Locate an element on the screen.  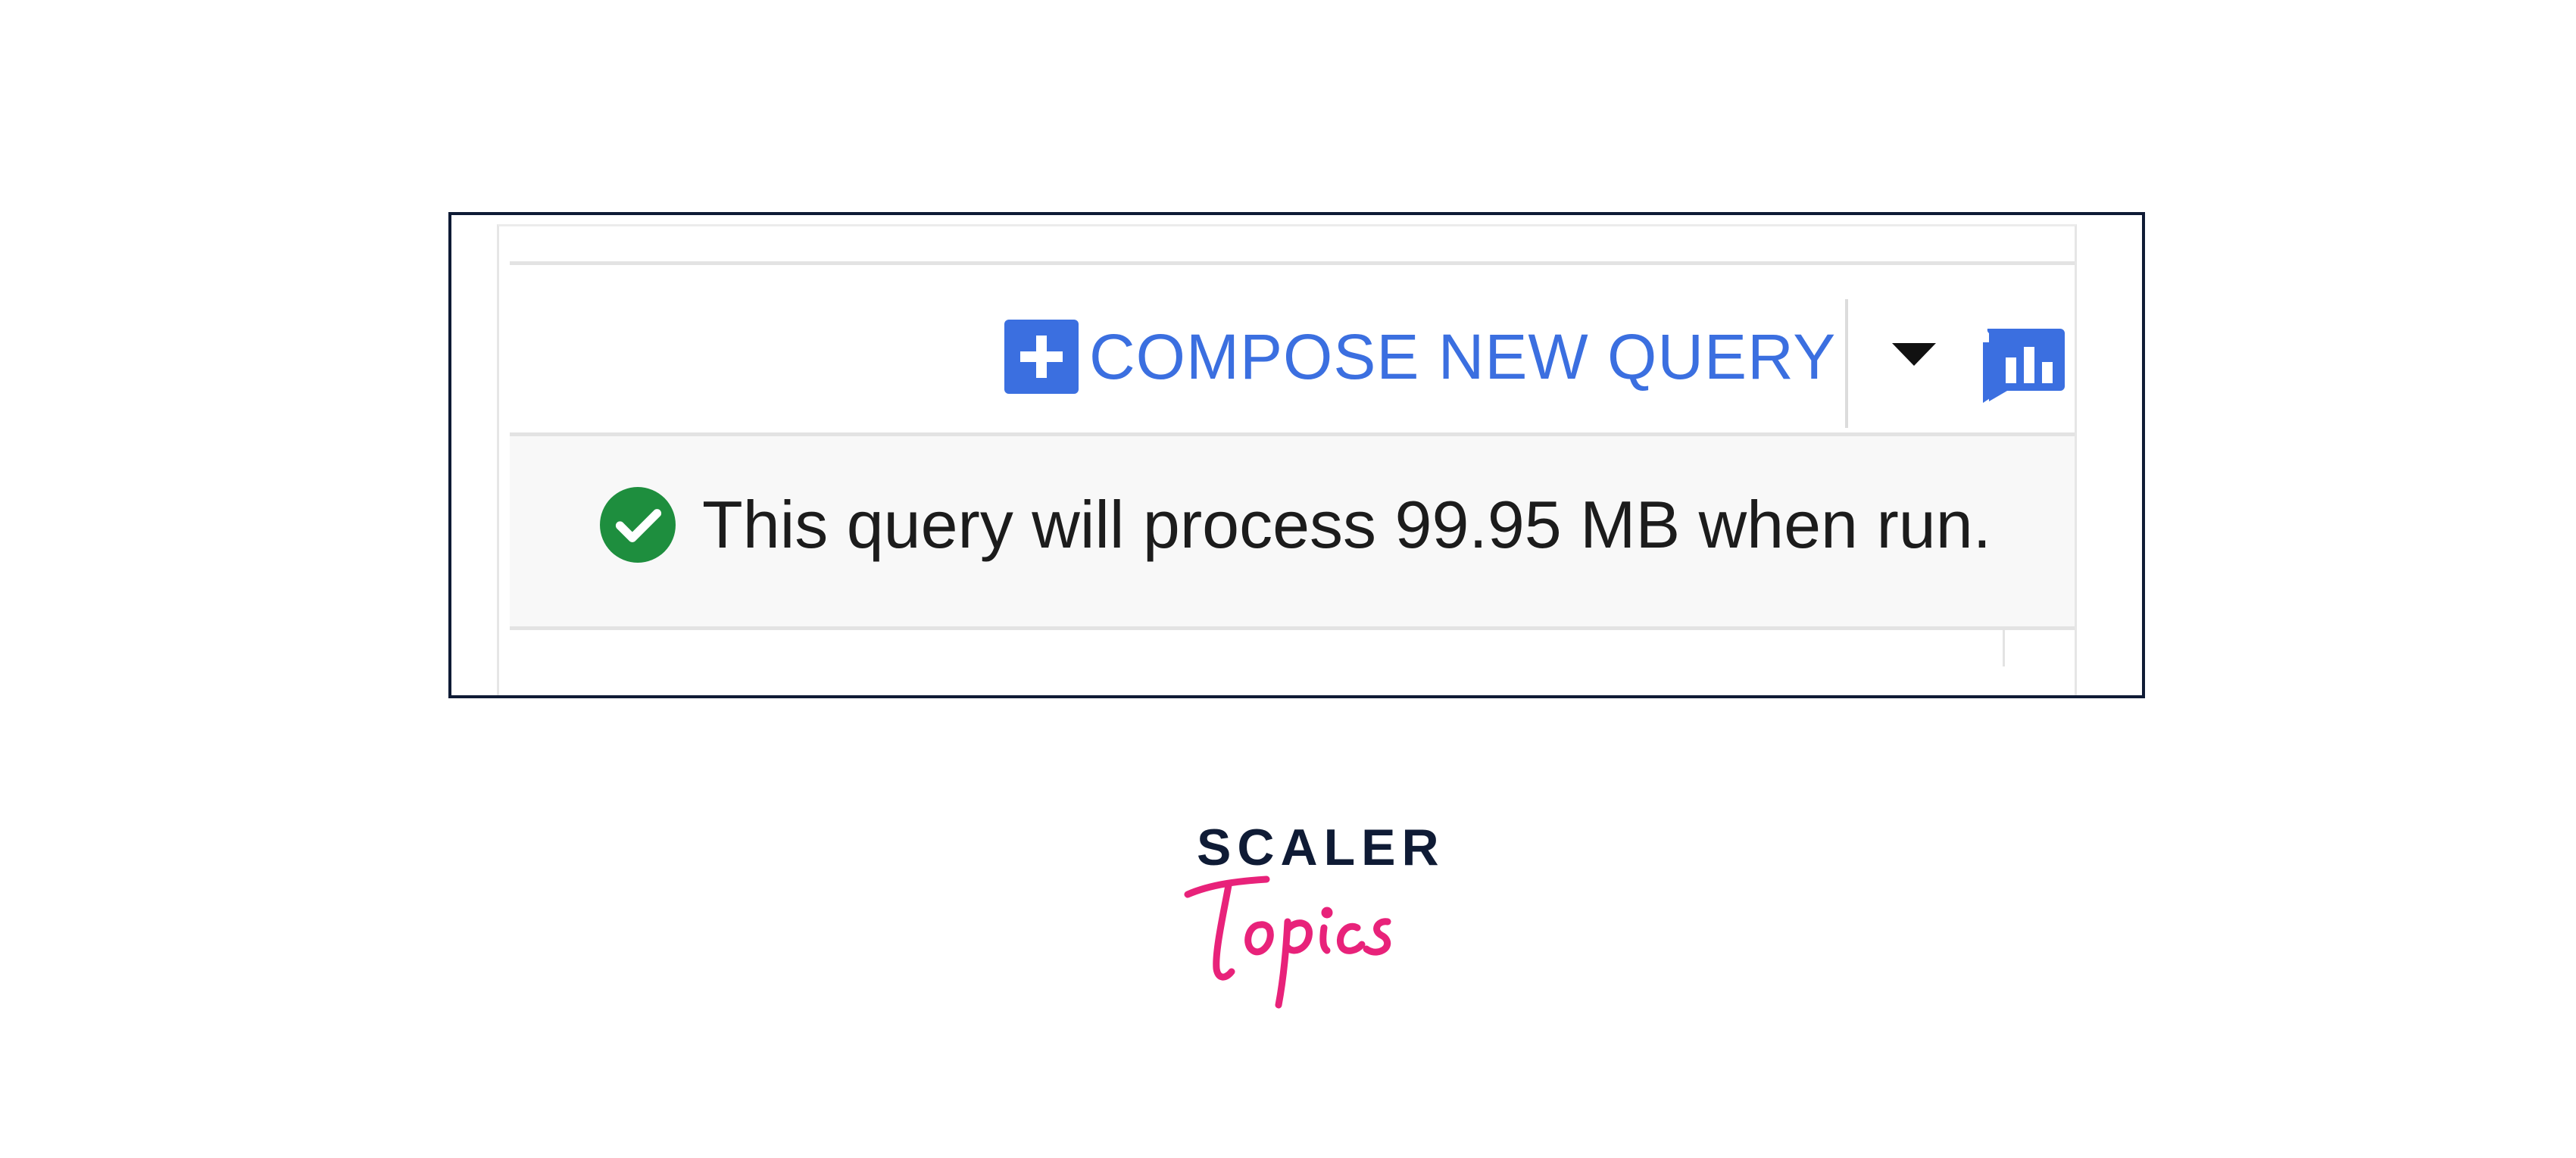
toolbar-divider is located at coordinates (1846, 364).